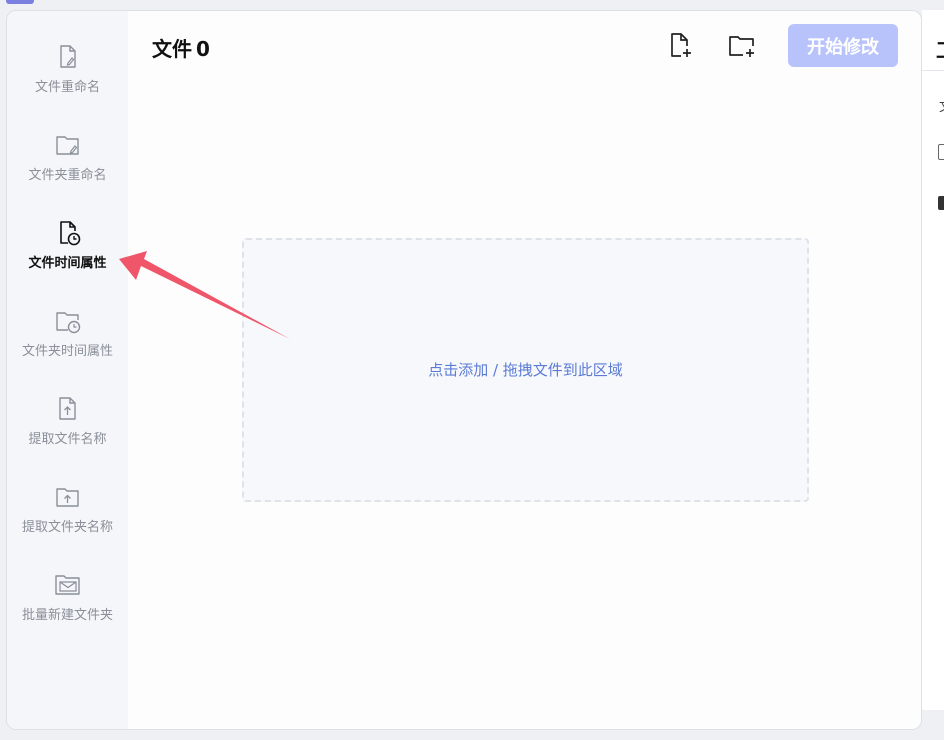 Image resolution: width=944 pixels, height=740 pixels. Describe the element at coordinates (67, 175) in the screenshot. I see `sidebar-item-label: 文件夹重命名` at that location.